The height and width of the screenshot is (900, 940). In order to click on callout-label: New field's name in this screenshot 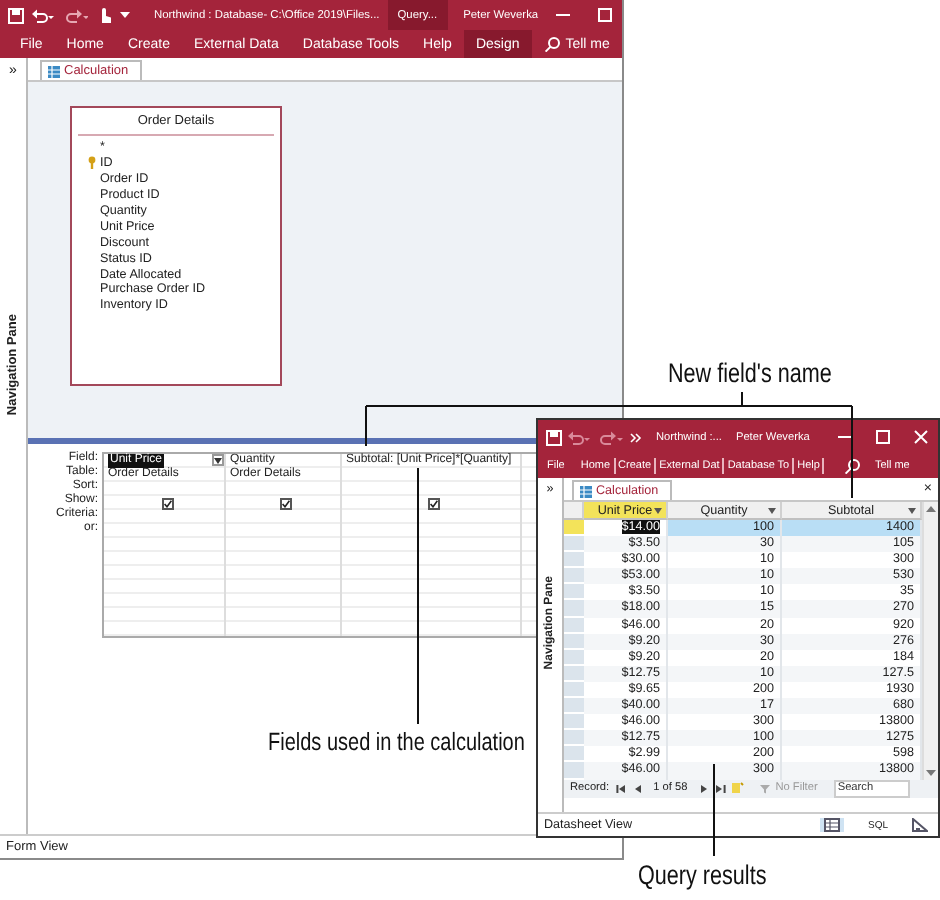, I will do `click(750, 373)`.